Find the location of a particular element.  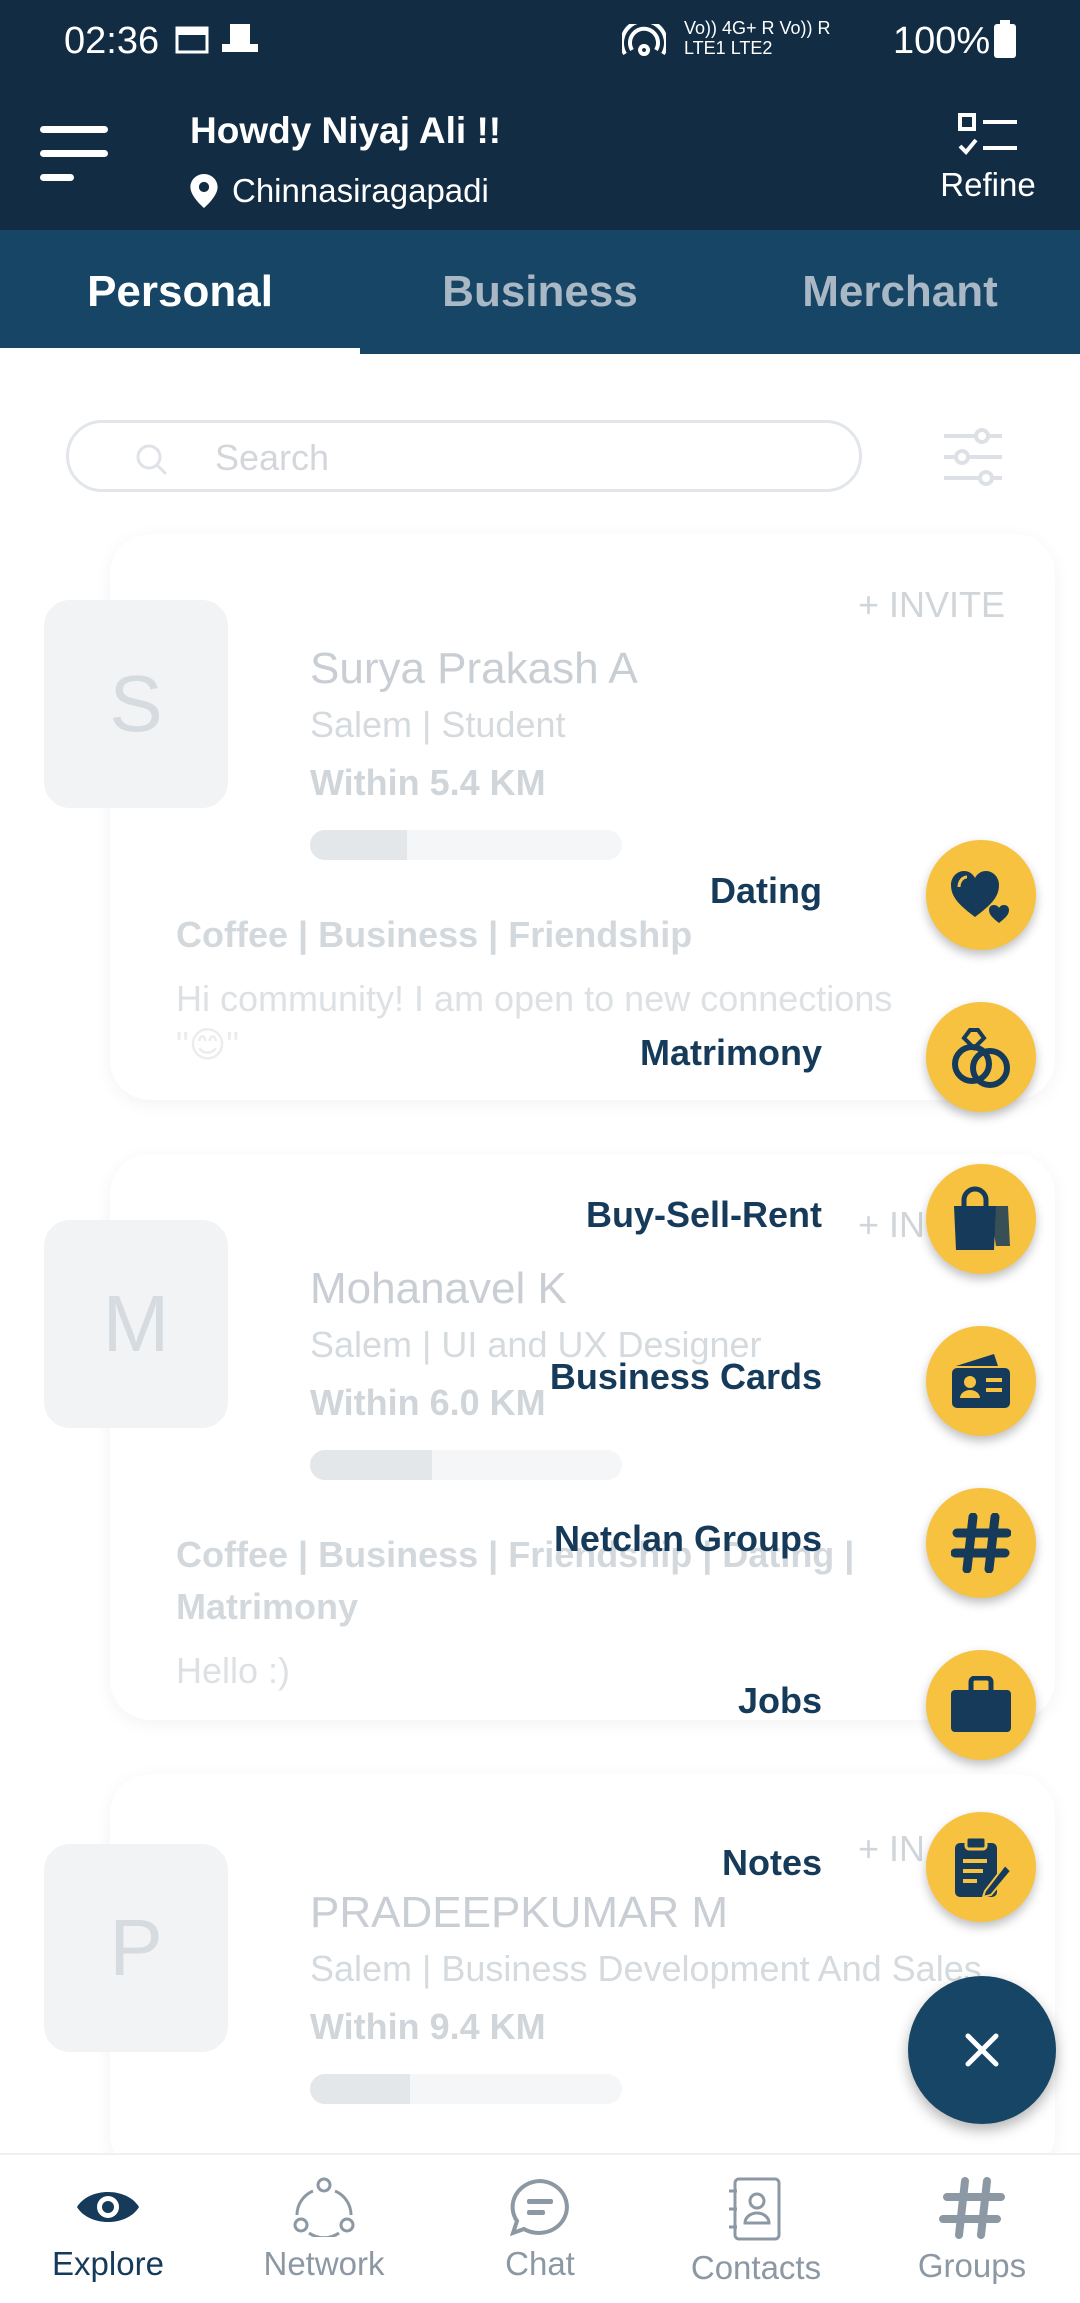

tab-bar: Personal Business Merchant is located at coordinates (540, 292).